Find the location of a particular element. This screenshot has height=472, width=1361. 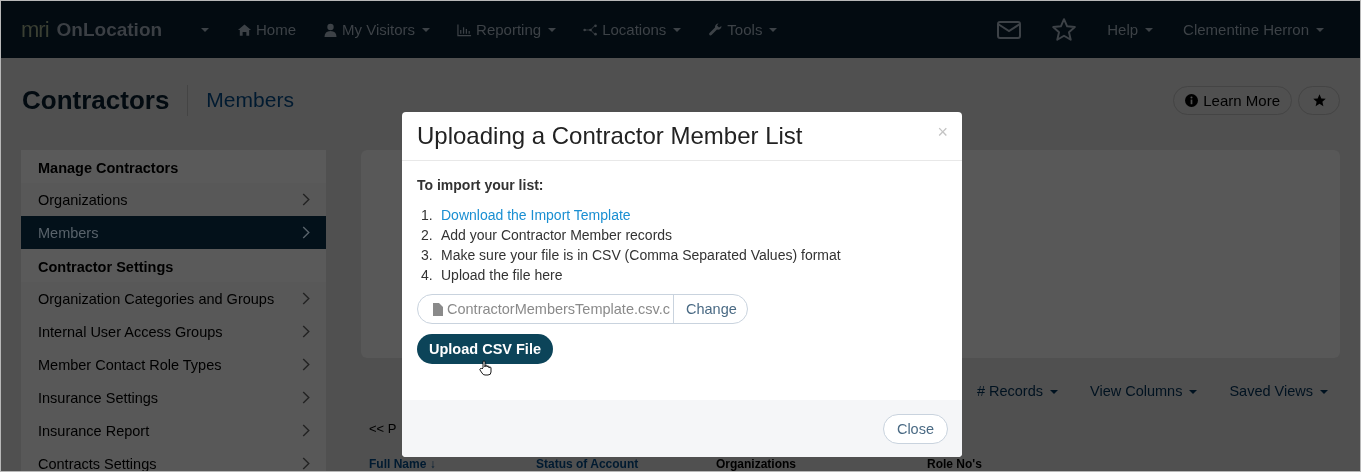

item-label: Contracts Settings is located at coordinates (97, 463).